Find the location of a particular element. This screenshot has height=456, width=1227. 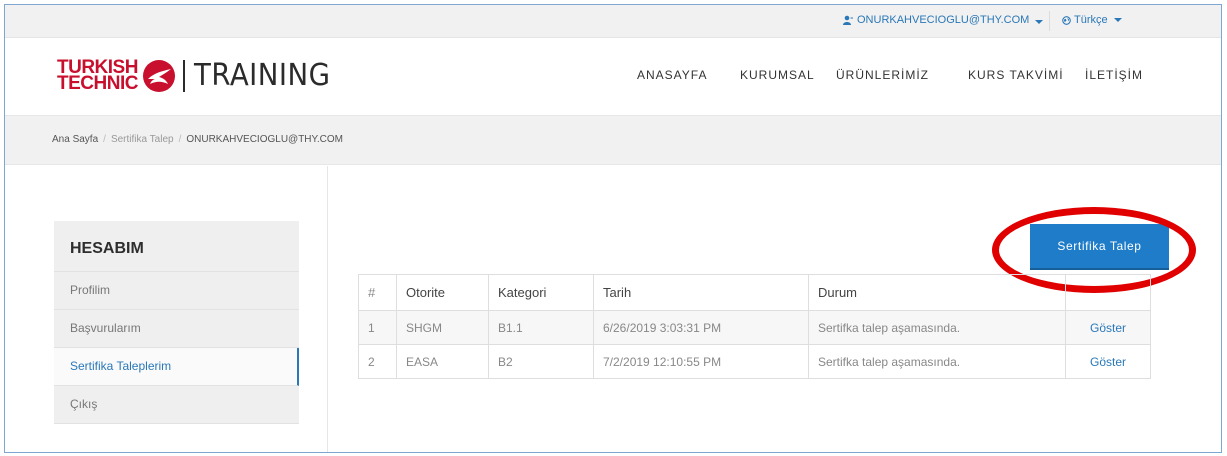

bird-logo-icon is located at coordinates (158, 75).